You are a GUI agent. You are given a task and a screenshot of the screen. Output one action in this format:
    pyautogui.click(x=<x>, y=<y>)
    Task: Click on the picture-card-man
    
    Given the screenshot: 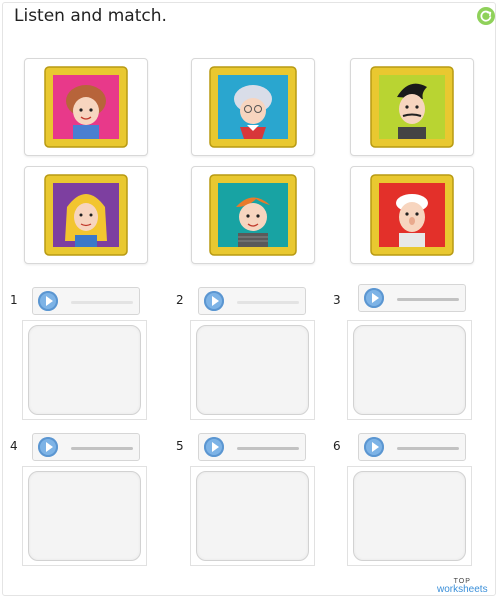 What is the action you would take?
    pyautogui.click(x=412, y=107)
    